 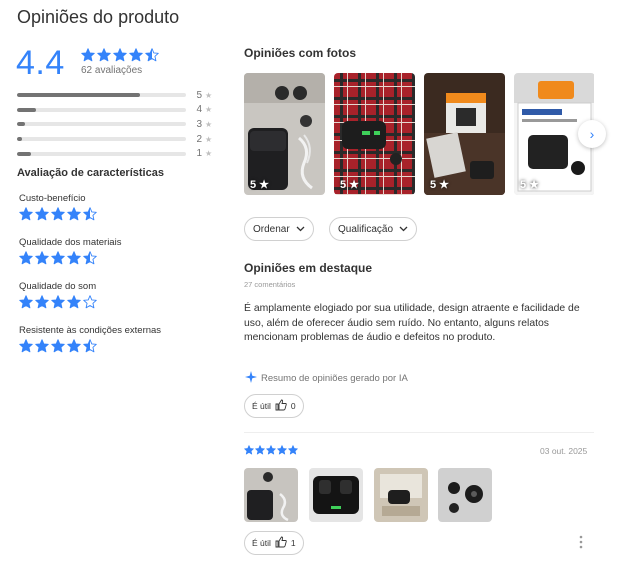 I want to click on review-photo-1: 5 ★, so click(x=284, y=134).